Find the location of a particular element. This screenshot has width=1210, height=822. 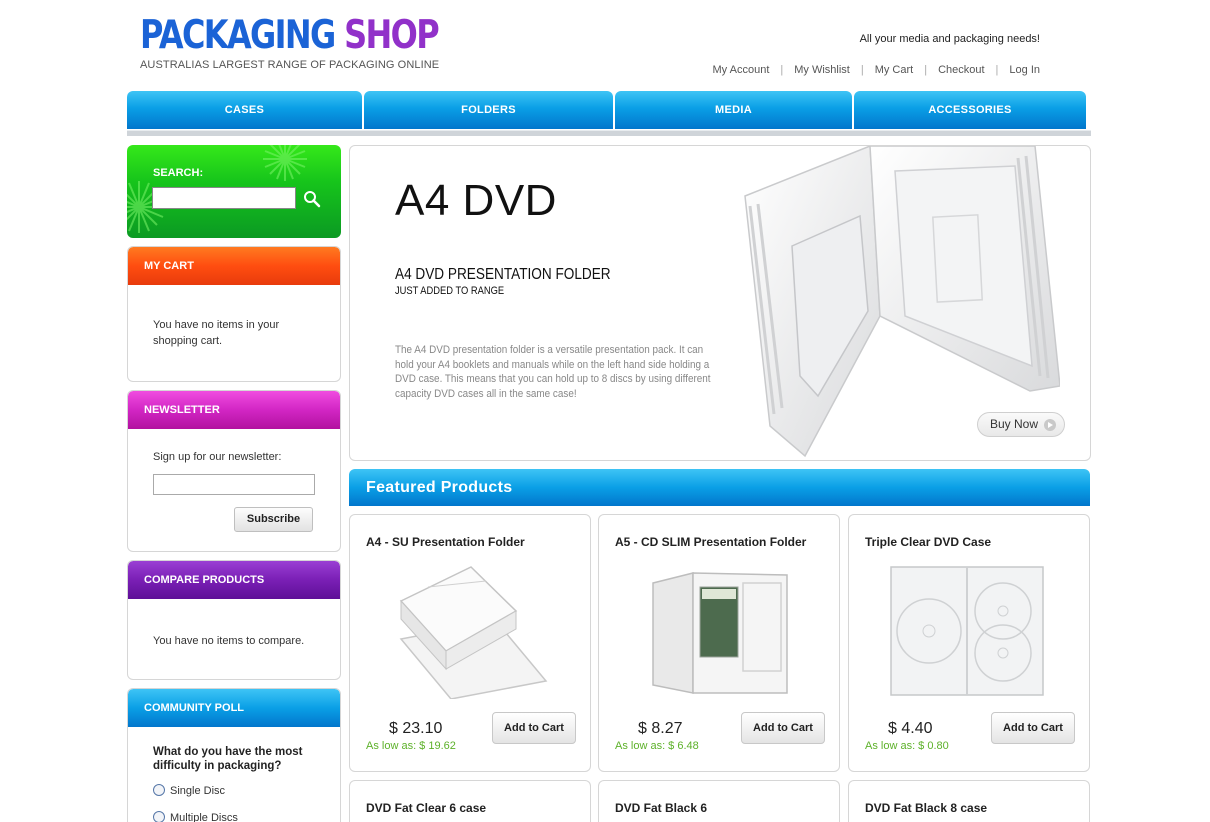

buy-now-button: Buy Now is located at coordinates (1021, 424).